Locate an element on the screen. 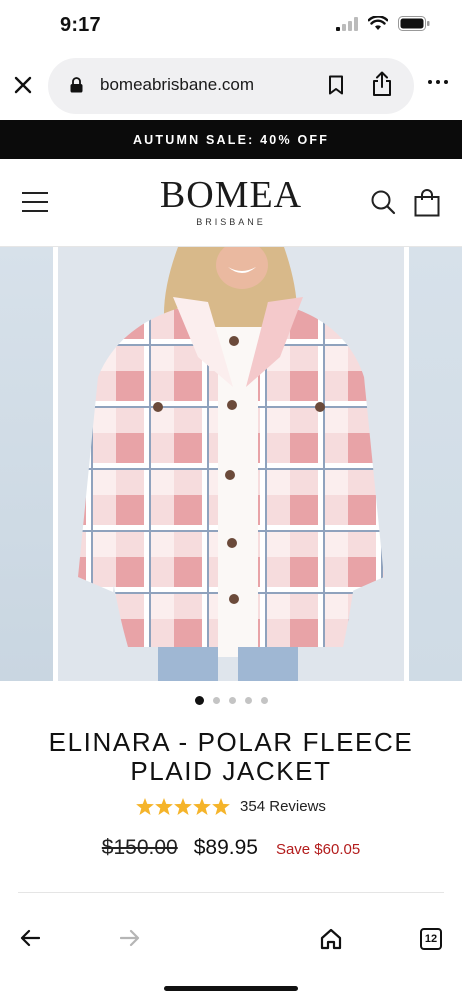  browser-bar: bomeabrisbane.com is located at coordinates (231, 87).